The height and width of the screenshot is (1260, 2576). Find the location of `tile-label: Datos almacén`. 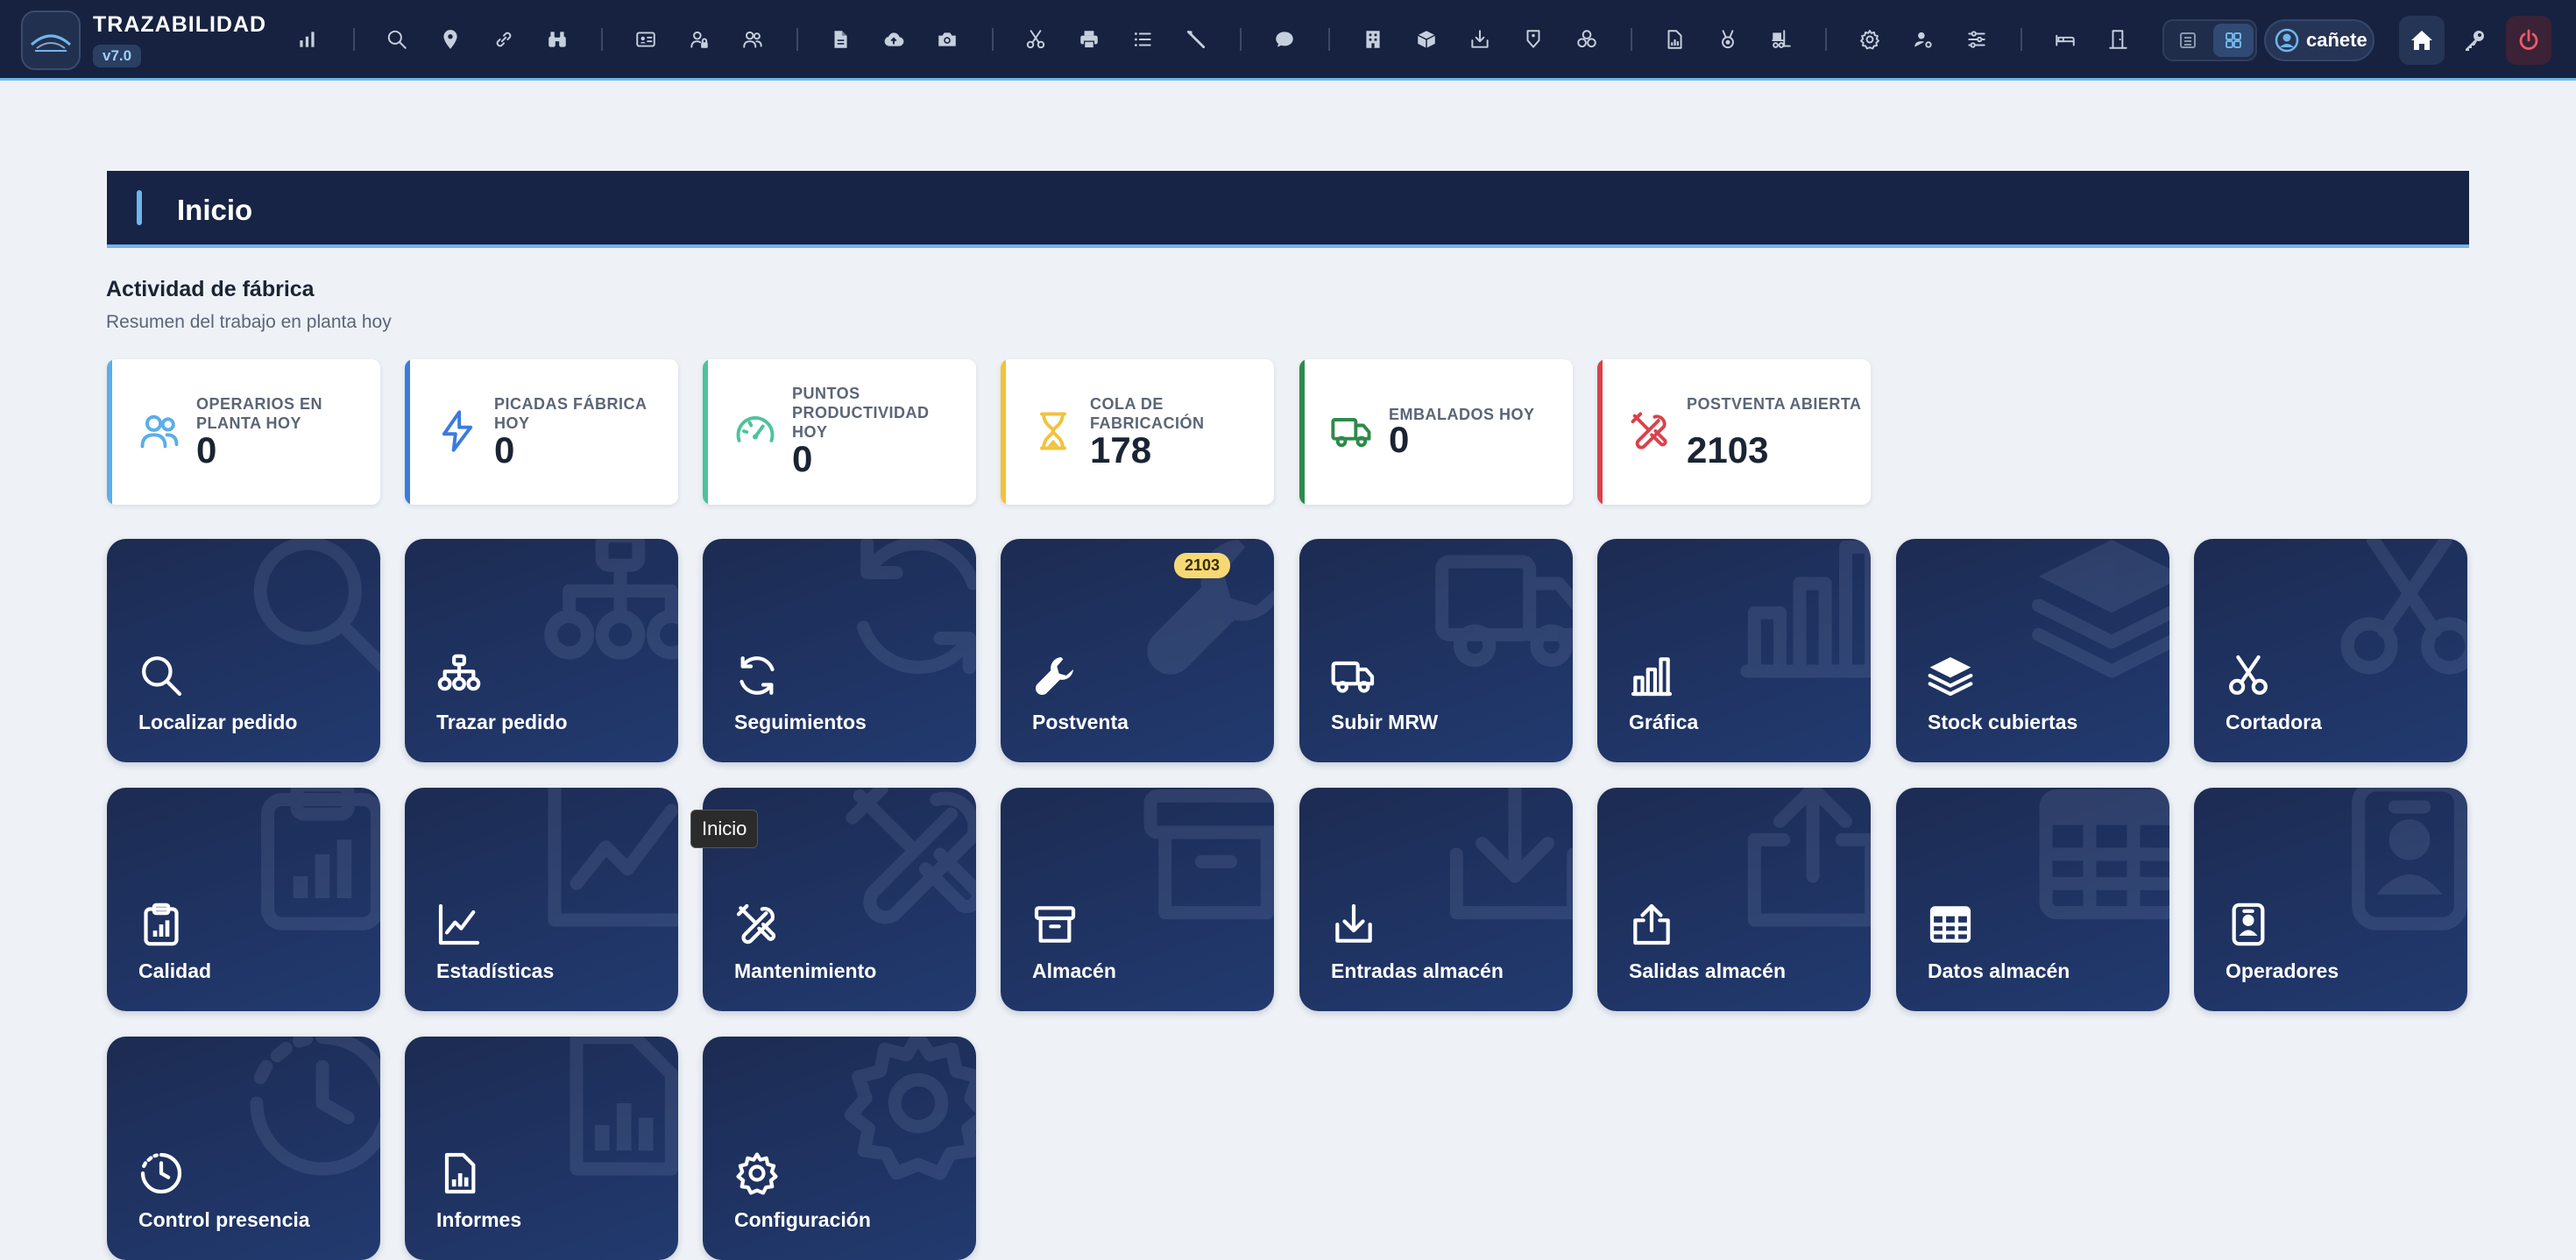

tile-label: Datos almacén is located at coordinates (1999, 970).